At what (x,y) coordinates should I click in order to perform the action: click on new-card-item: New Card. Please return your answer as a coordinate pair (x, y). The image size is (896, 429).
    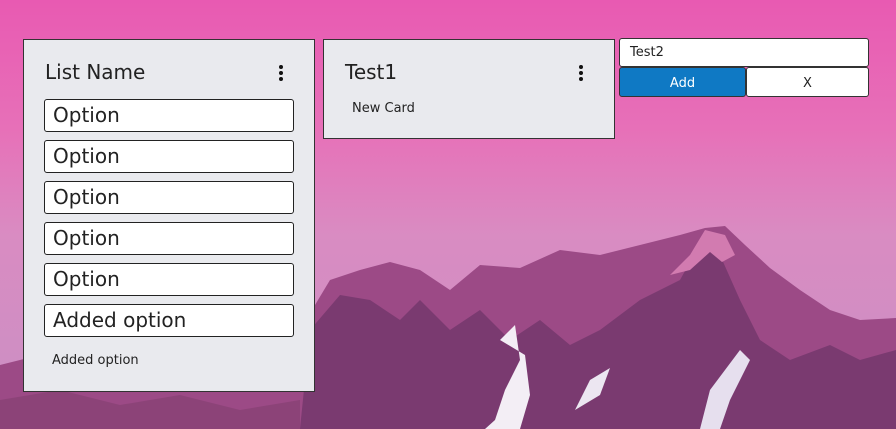
    Looking at the image, I should click on (383, 108).